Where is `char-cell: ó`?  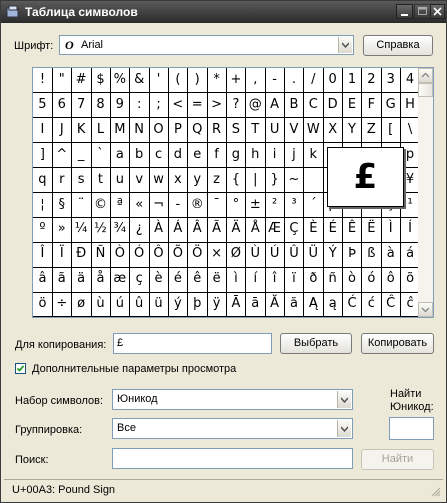 char-cell: ó is located at coordinates (371, 280).